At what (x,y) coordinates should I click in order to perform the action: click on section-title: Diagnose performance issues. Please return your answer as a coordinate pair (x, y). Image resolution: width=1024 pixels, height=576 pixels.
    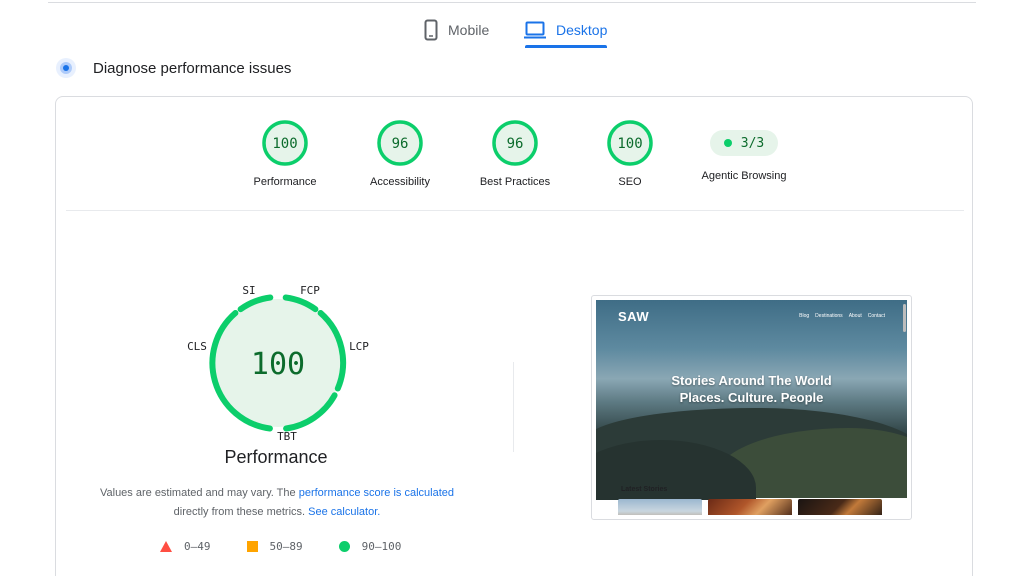
    Looking at the image, I should click on (192, 68).